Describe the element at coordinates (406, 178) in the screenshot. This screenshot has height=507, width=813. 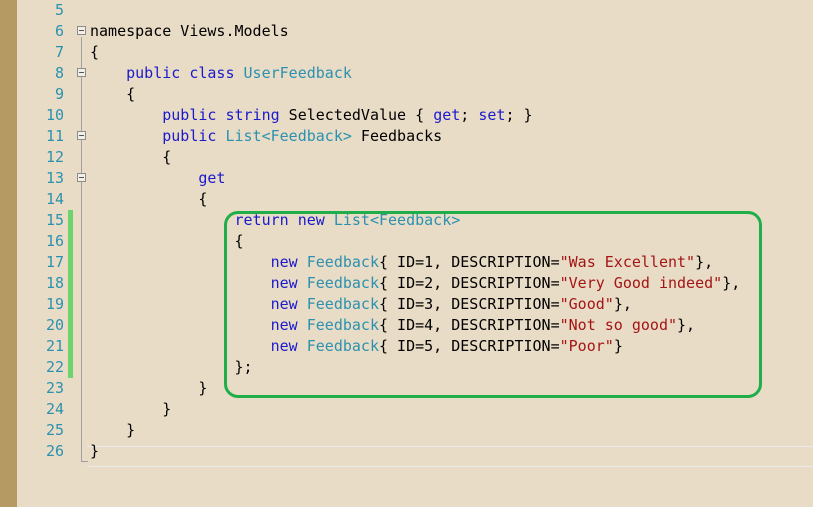
I see `code-line: 13 get` at that location.